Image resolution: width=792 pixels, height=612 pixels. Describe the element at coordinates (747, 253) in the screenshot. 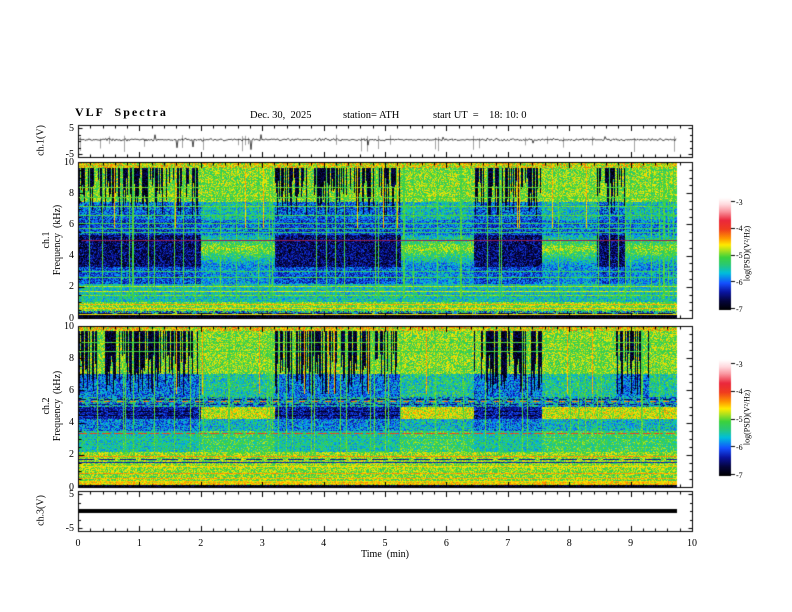

I see `colorbar1-title: log(PSD)(V²/Hz)` at that location.